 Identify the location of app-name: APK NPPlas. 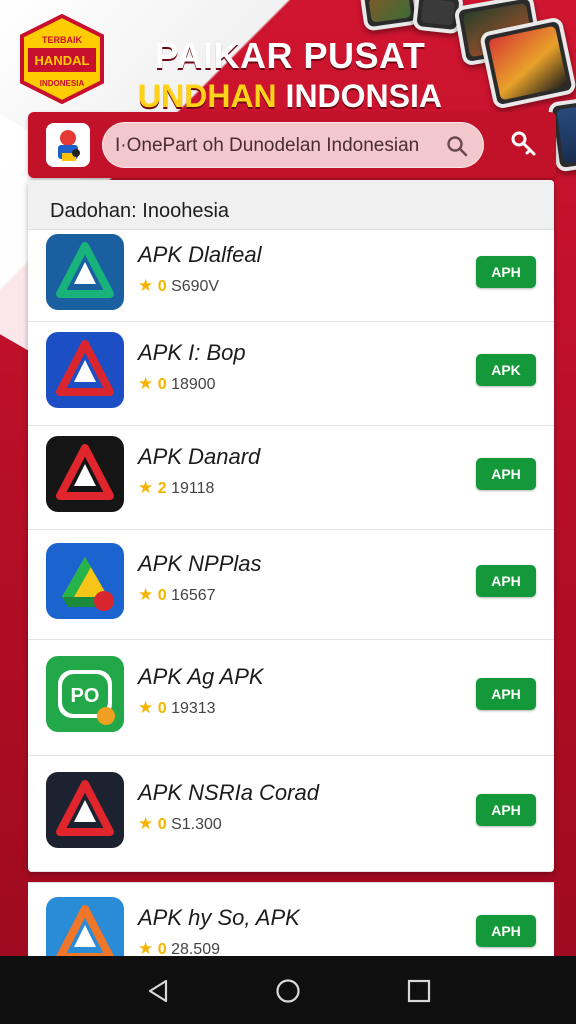
(200, 564).